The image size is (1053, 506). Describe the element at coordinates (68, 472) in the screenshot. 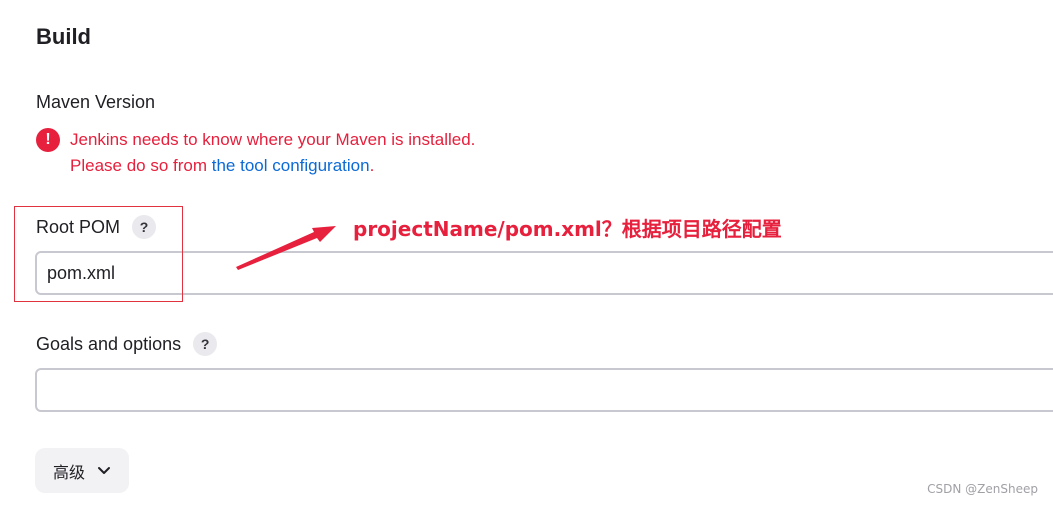

I see `advanced-label: 高级` at that location.